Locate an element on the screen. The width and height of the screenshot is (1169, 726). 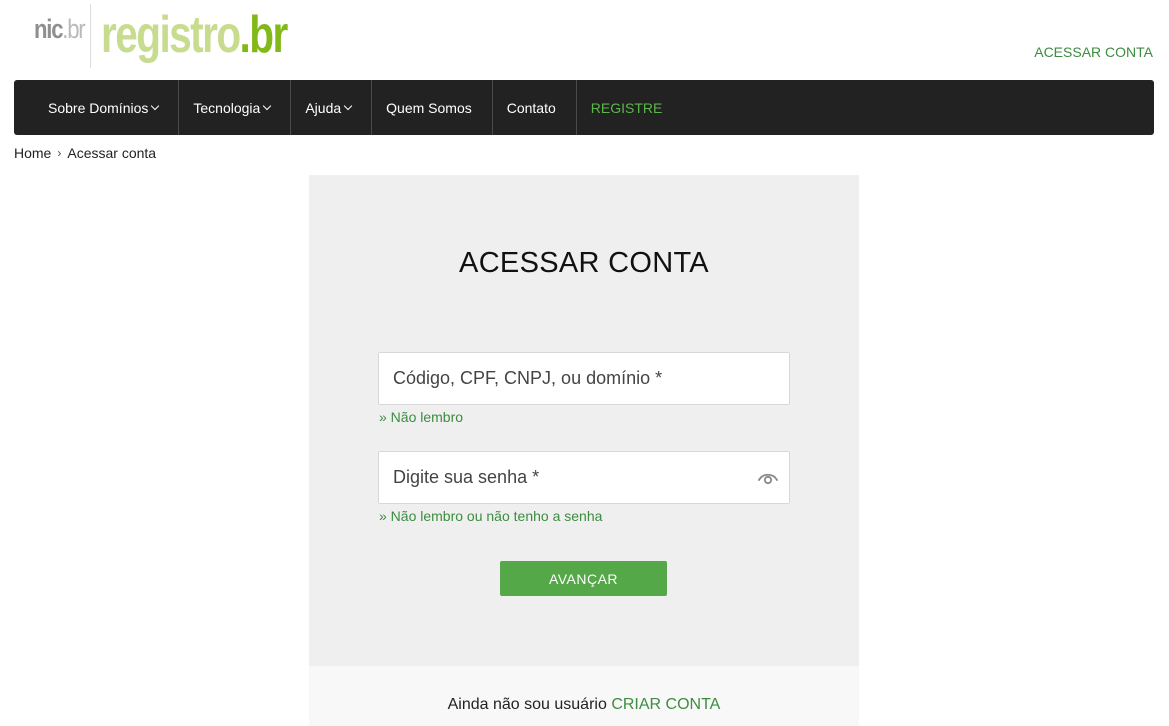
nav-item-label: Quem Somos is located at coordinates (429, 107).